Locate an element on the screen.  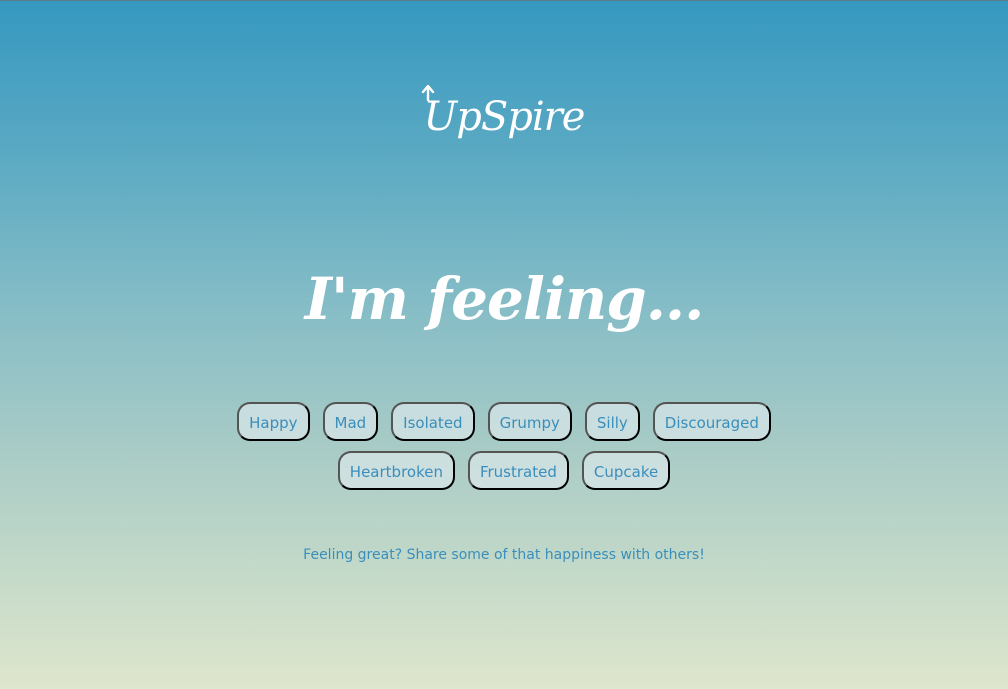
mood-button-happy: Happy is located at coordinates (273, 421).